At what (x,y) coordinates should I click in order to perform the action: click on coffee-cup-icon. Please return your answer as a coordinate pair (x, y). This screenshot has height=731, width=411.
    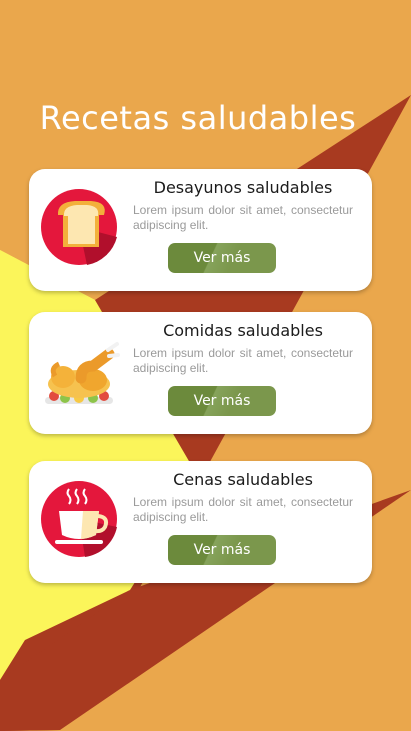
    Looking at the image, I should click on (79, 519).